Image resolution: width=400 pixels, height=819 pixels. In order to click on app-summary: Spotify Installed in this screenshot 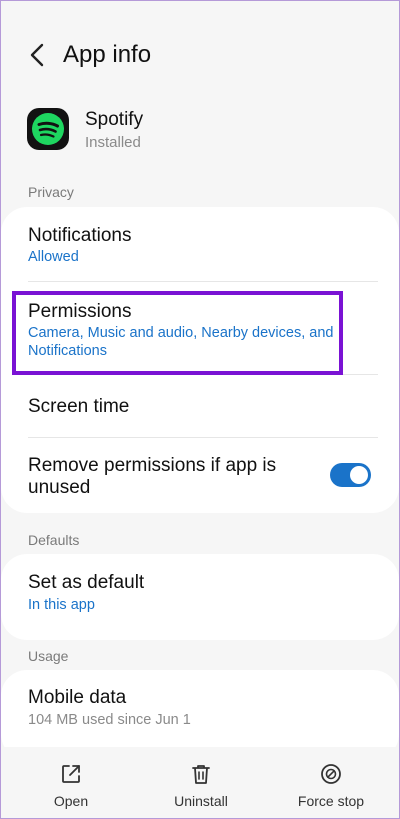, I will do `click(200, 131)`.